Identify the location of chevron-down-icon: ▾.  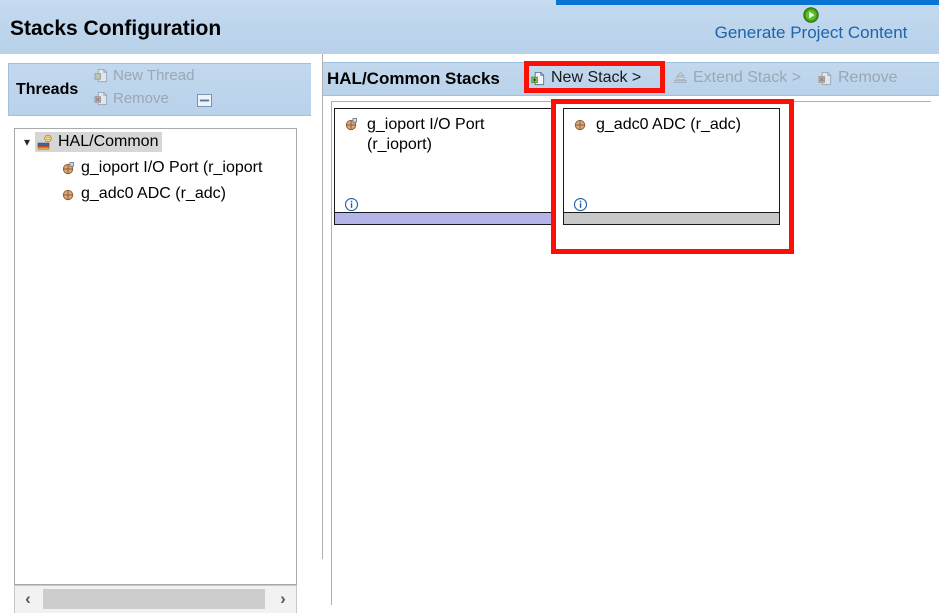
(27, 142).